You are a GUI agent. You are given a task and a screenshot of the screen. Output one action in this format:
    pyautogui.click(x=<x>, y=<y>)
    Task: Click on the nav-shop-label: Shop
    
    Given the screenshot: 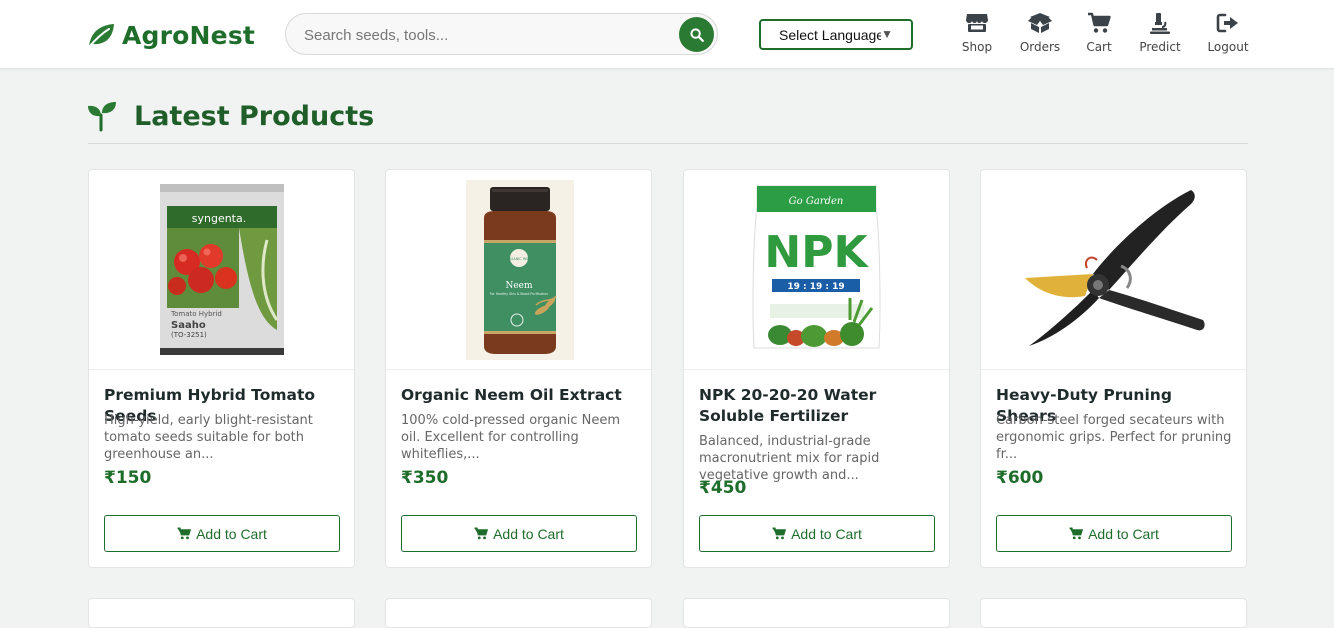 What is the action you would take?
    pyautogui.click(x=977, y=47)
    